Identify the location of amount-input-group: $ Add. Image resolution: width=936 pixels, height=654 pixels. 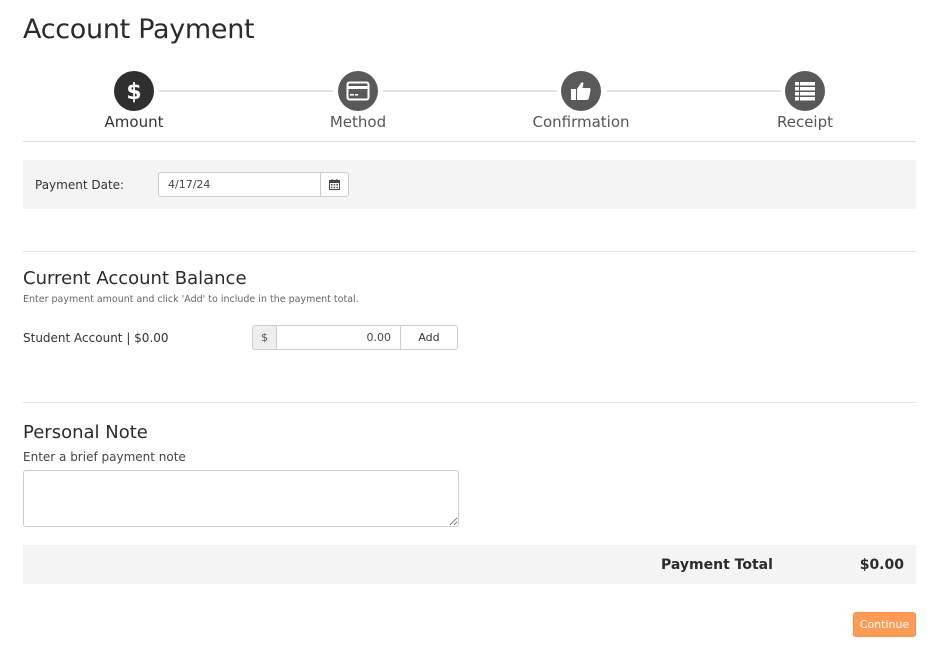
(355, 337).